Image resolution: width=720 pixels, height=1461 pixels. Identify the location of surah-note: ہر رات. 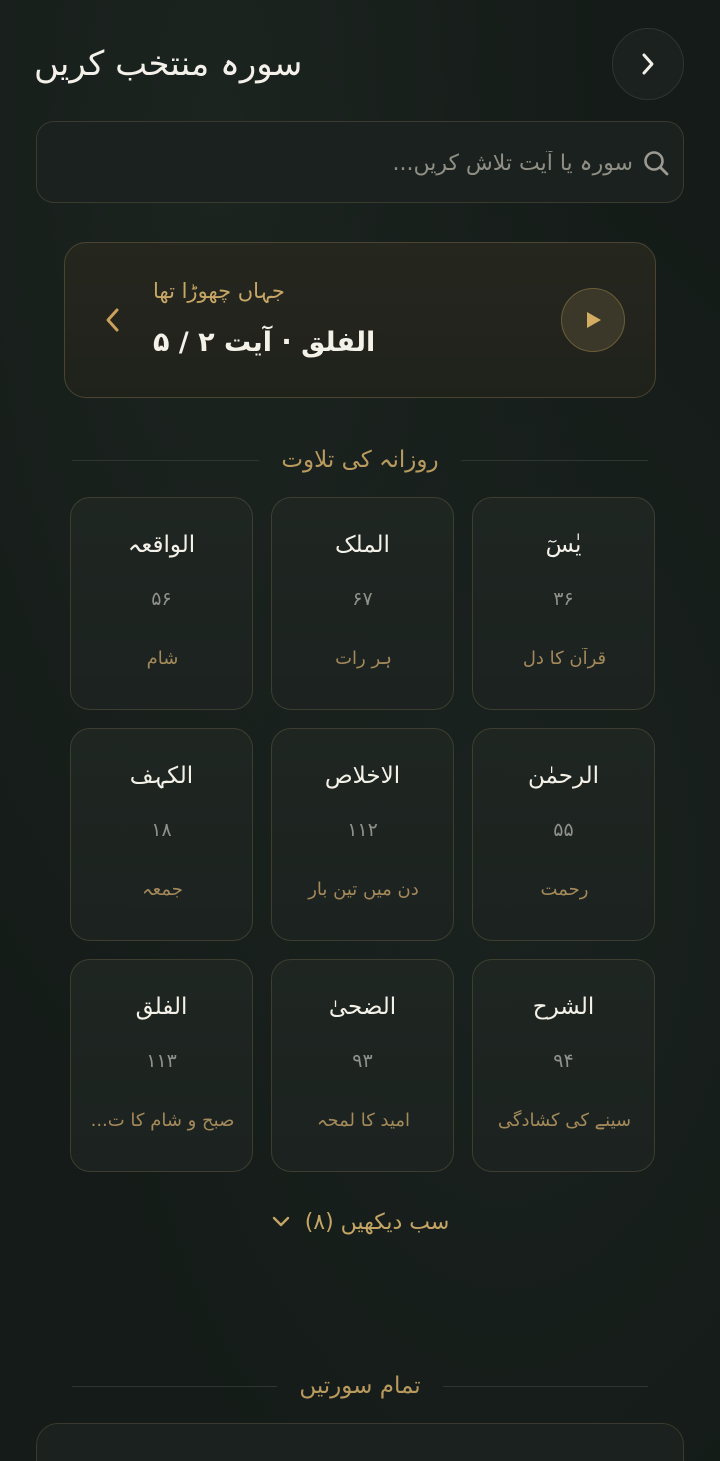
(363, 658).